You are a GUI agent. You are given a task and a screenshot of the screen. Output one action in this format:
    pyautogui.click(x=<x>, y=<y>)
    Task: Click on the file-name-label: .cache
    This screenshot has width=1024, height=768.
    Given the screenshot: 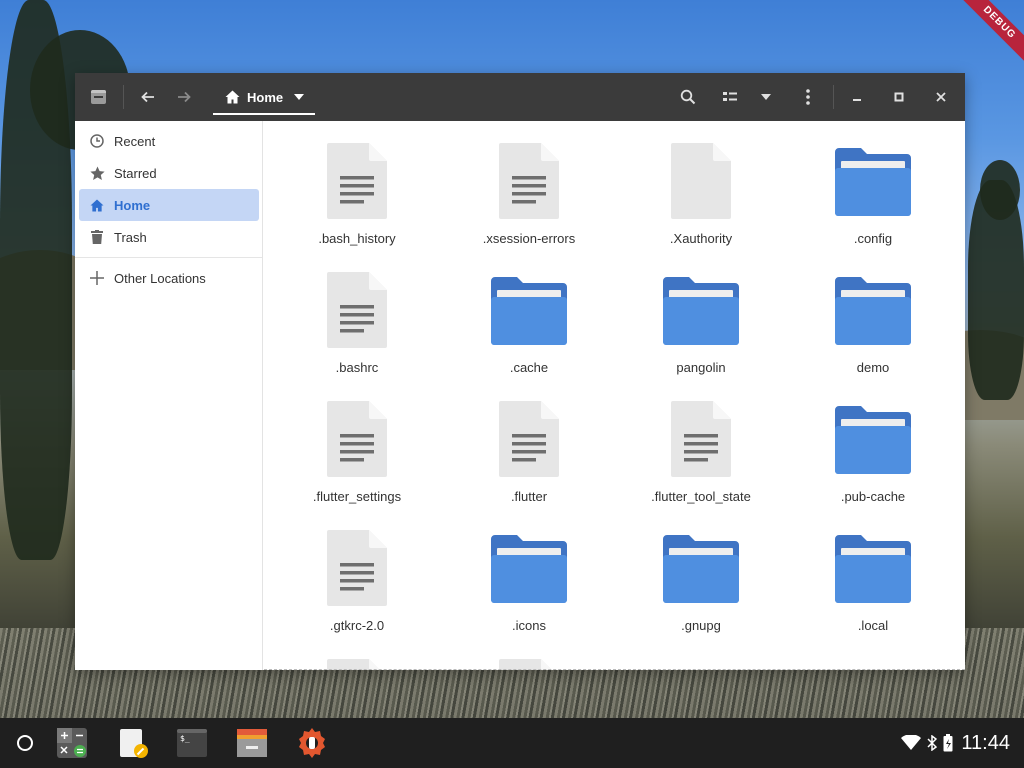 What is the action you would take?
    pyautogui.click(x=529, y=367)
    